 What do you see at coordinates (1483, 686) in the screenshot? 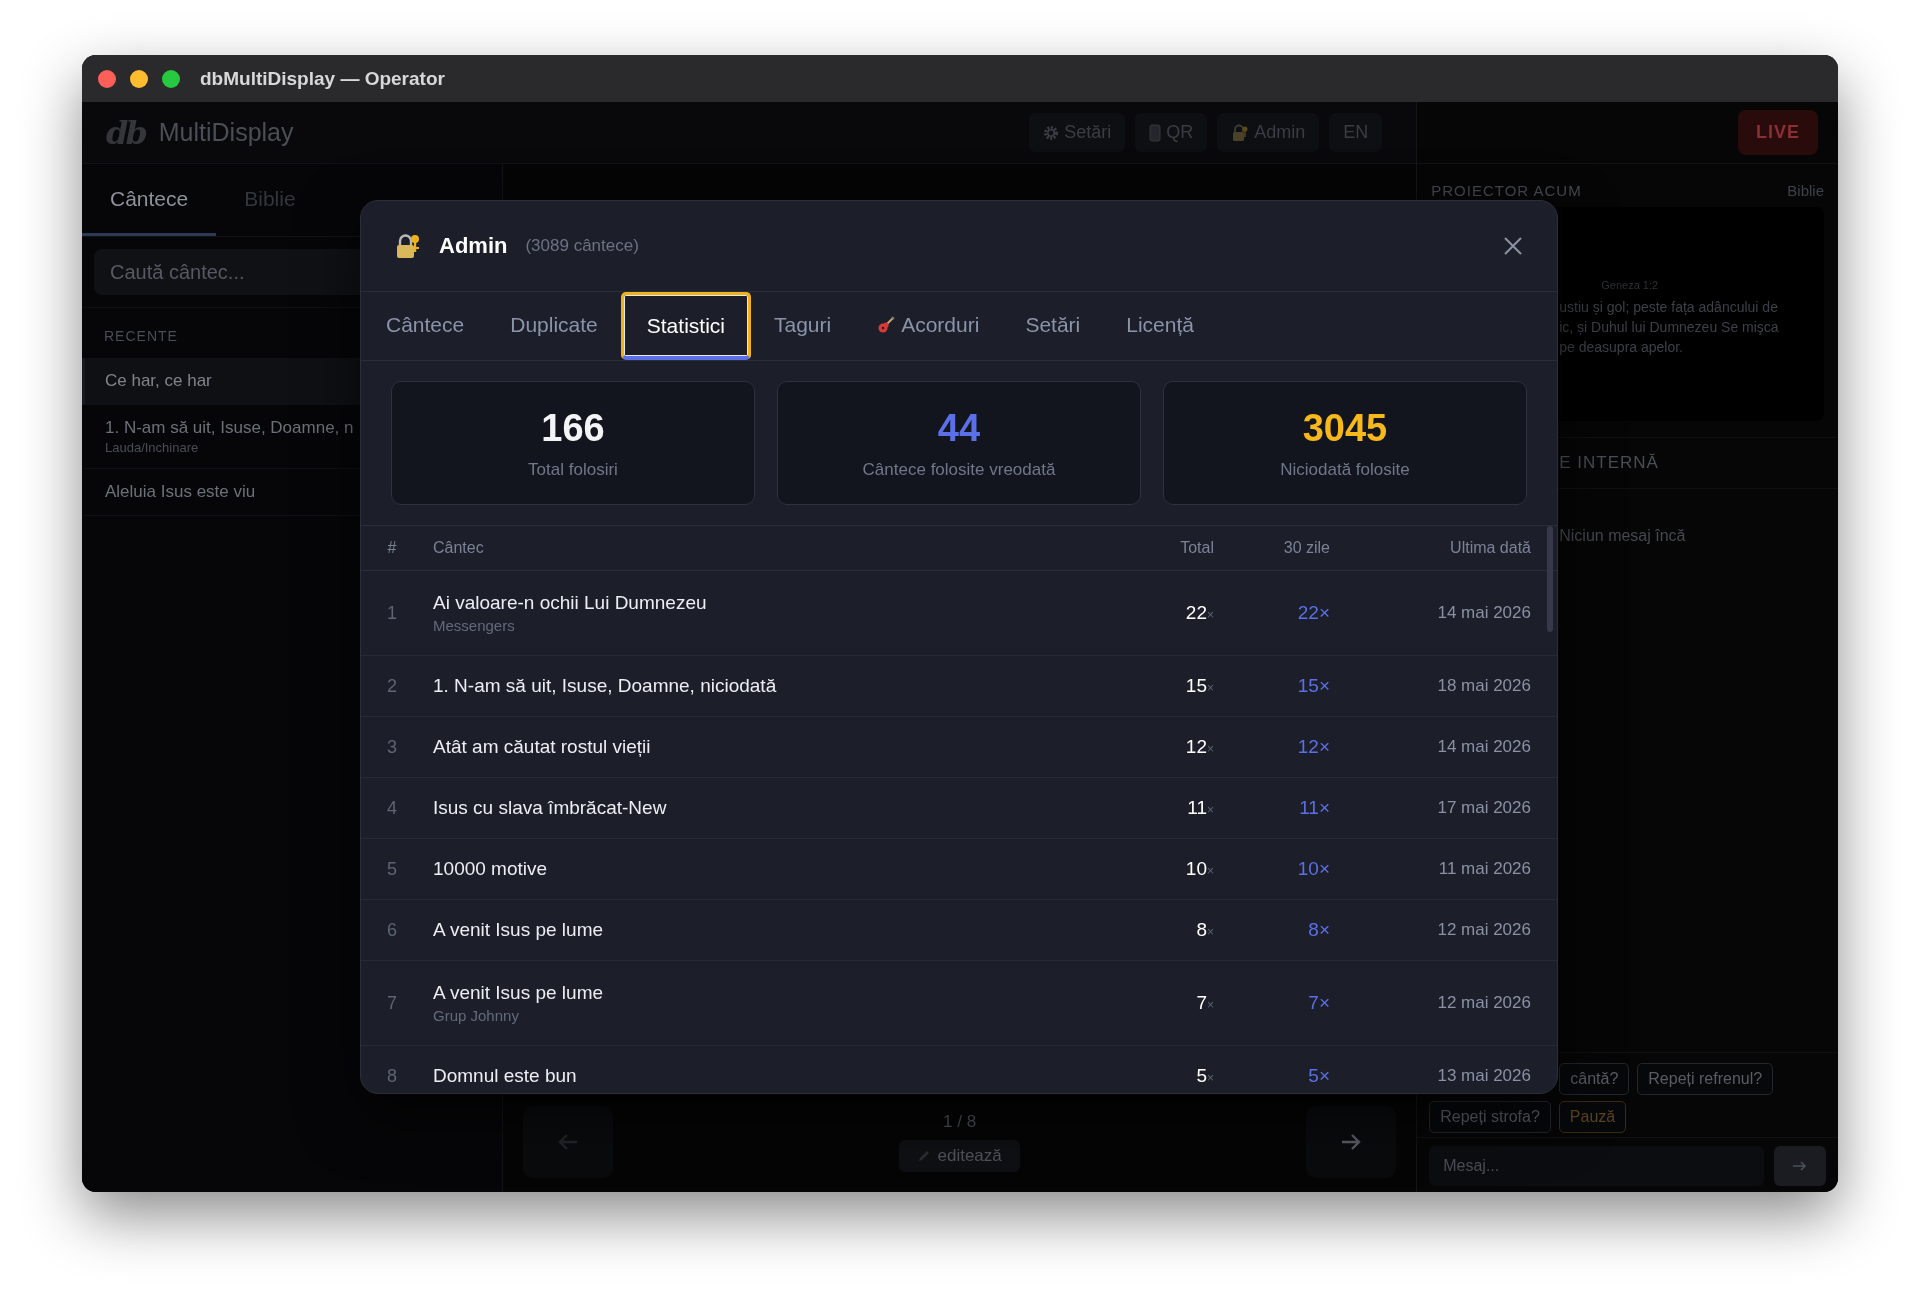
I see `date-cell-text: 18 mai 2026` at bounding box center [1483, 686].